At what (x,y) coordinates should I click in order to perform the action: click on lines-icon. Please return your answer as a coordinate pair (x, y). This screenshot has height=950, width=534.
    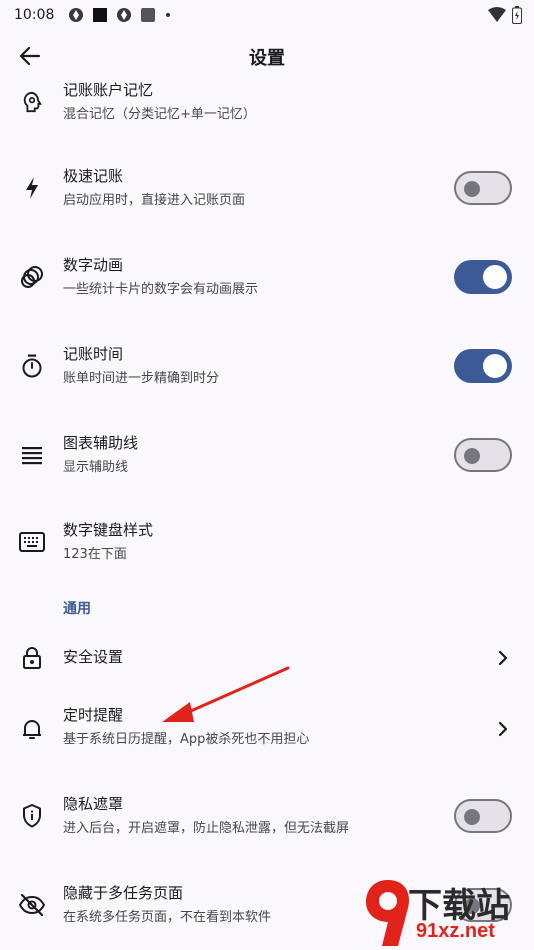
    Looking at the image, I should click on (32, 455).